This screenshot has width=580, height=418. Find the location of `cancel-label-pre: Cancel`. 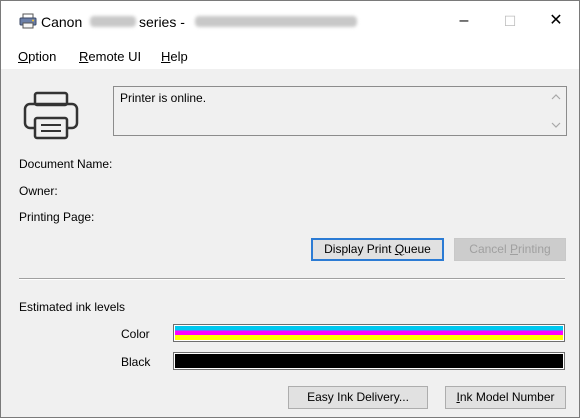

cancel-label-pre: Cancel is located at coordinates (489, 249).